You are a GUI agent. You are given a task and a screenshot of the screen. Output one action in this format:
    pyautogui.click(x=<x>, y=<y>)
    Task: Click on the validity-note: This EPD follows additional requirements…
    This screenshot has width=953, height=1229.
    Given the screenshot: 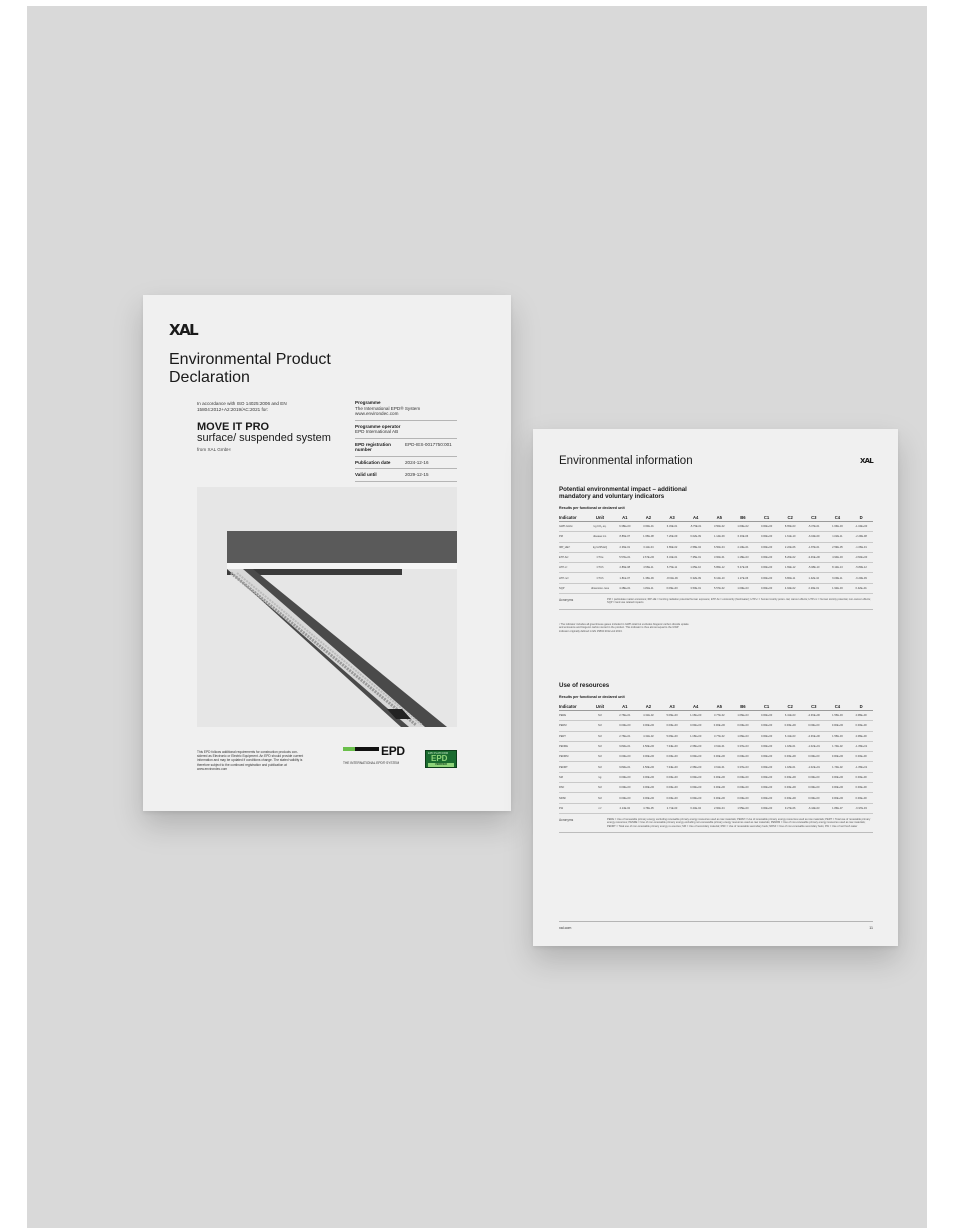 What is the action you would take?
    pyautogui.click(x=250, y=760)
    